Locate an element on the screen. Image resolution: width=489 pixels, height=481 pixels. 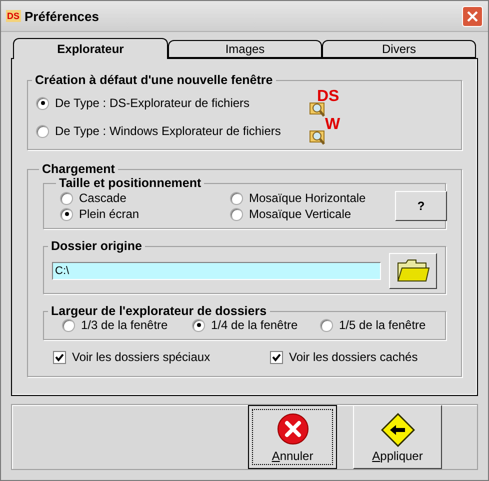
window-title: Préférences is located at coordinates (62, 16).